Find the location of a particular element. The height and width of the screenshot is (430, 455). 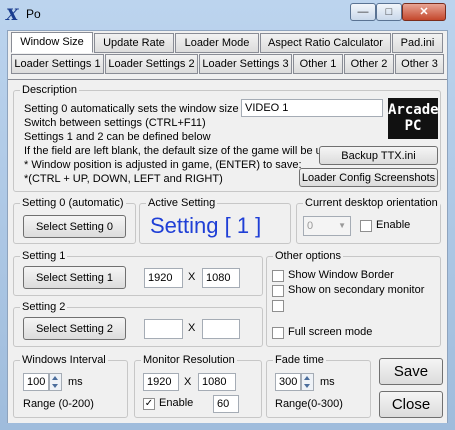

tab-other-2: Other 2 is located at coordinates (369, 64).